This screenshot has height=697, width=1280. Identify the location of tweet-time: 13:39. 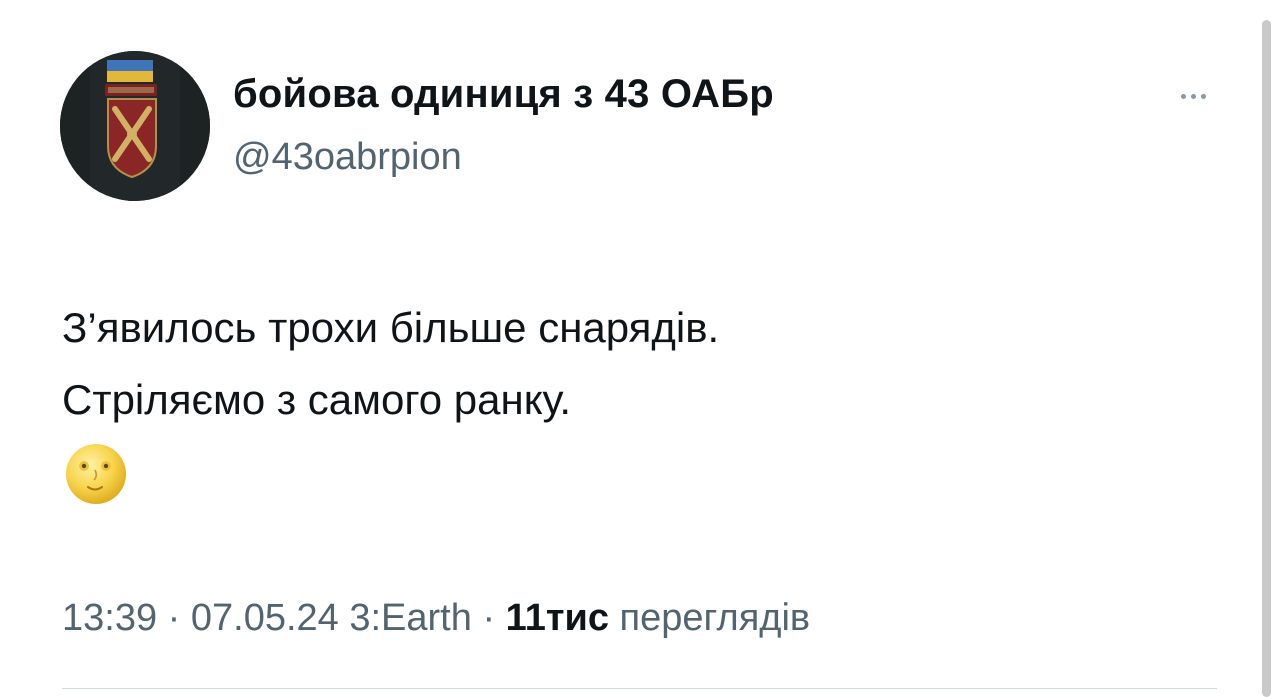
(109, 618).